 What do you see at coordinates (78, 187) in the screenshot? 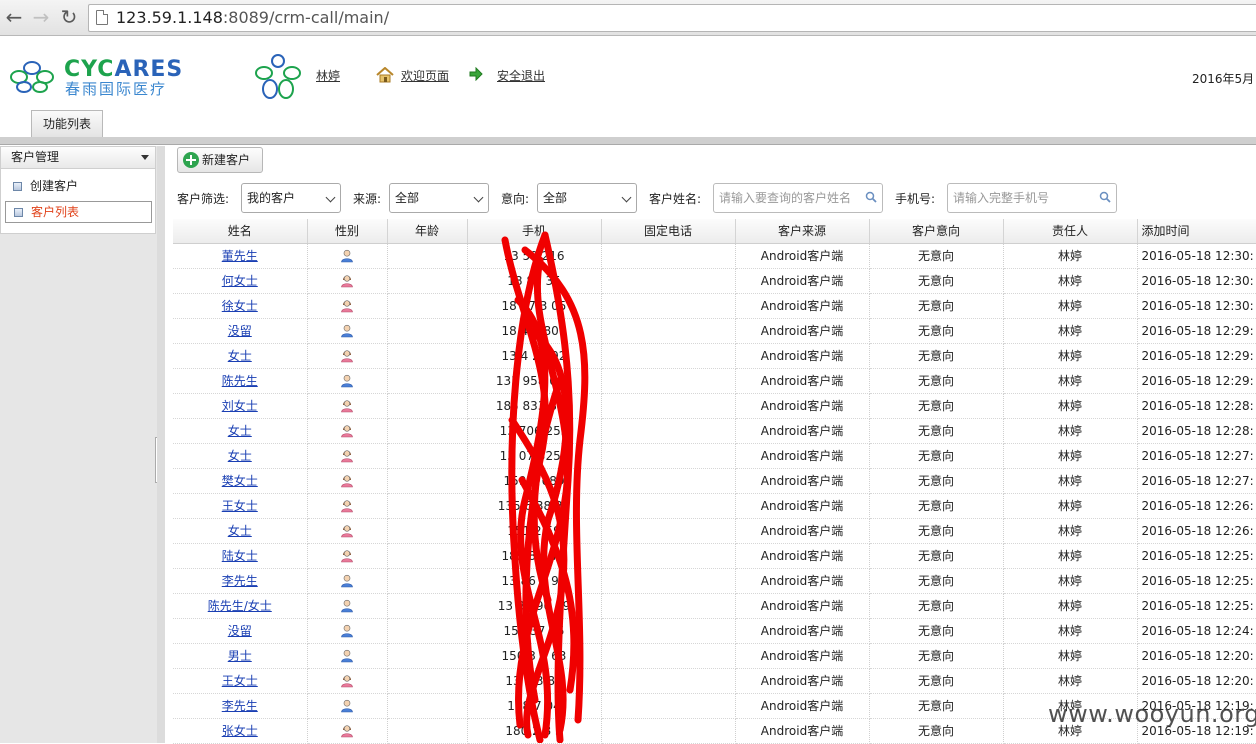
I see `sidebar-item-create-customer: 创建客户` at bounding box center [78, 187].